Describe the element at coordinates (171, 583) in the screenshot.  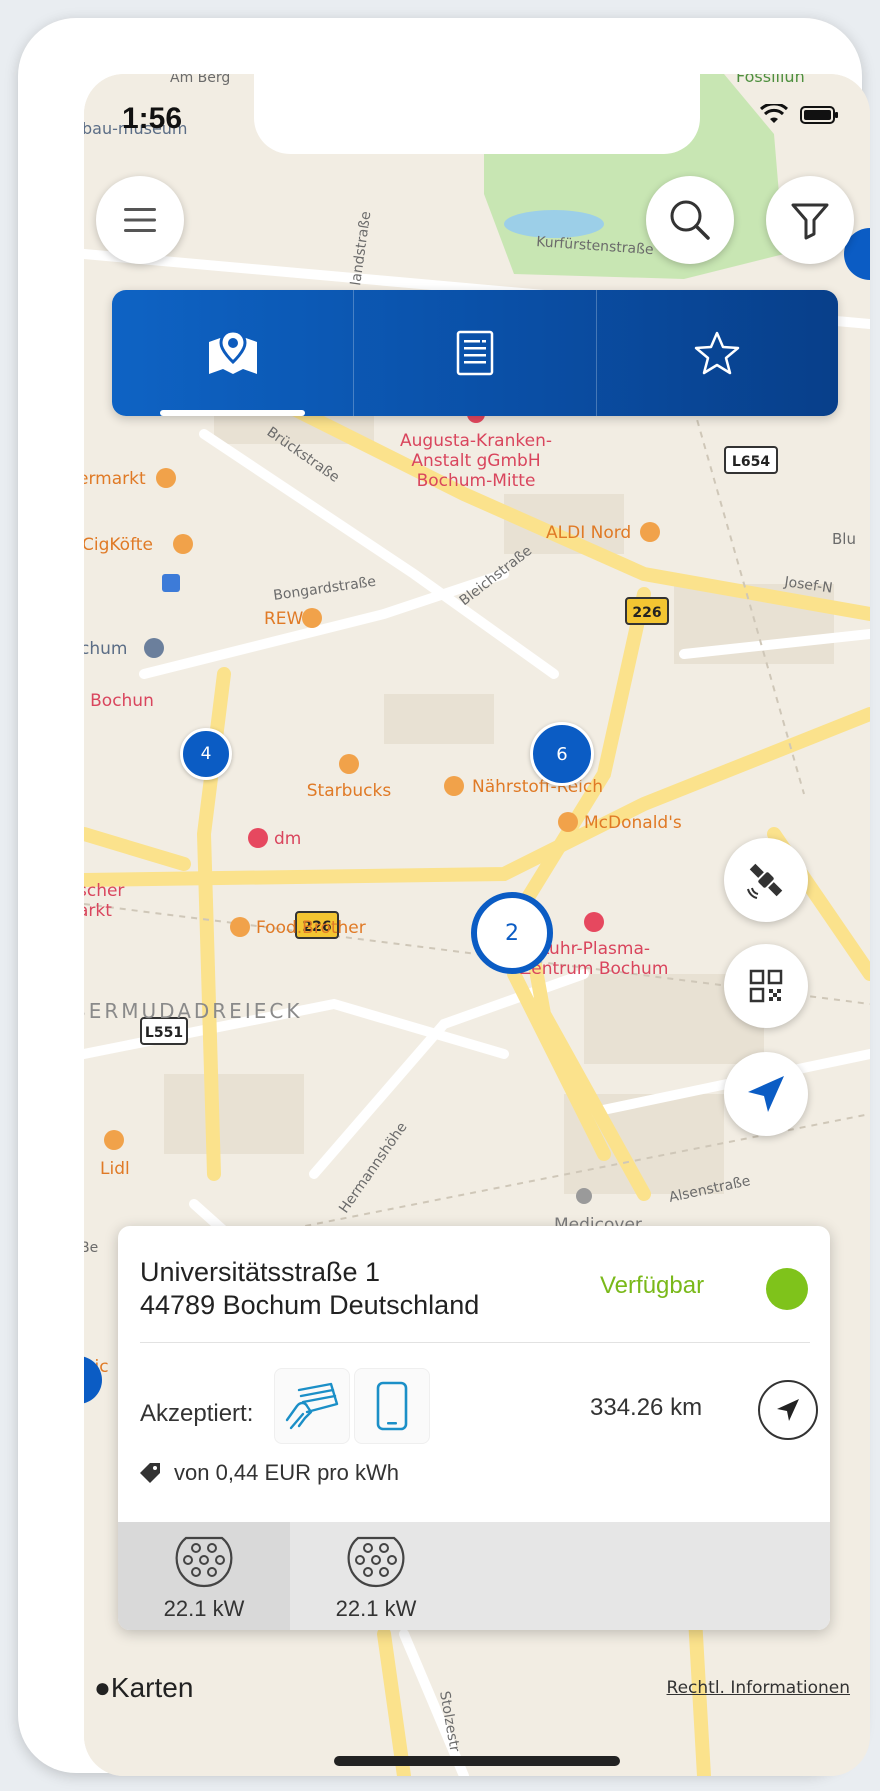
I see `bus-stop-icon` at that location.